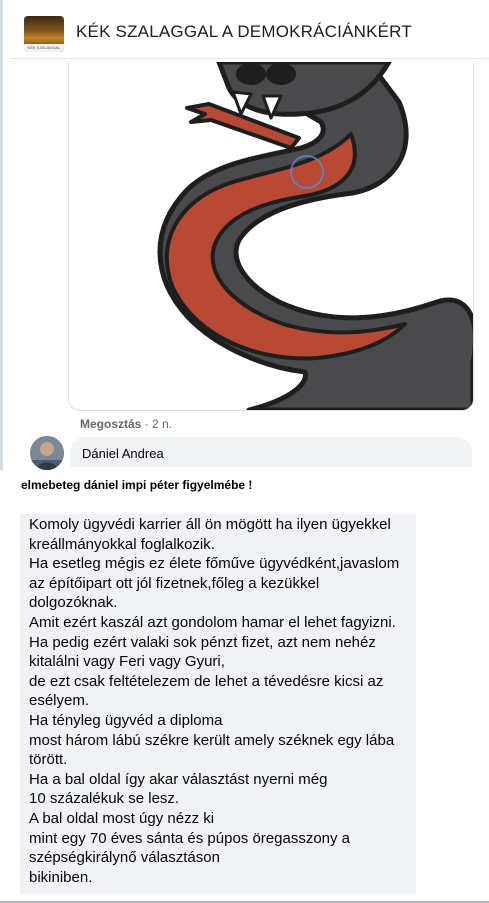 This screenshot has width=489, height=903. Describe the element at coordinates (110, 424) in the screenshot. I see `share-link: Megosztás` at that location.